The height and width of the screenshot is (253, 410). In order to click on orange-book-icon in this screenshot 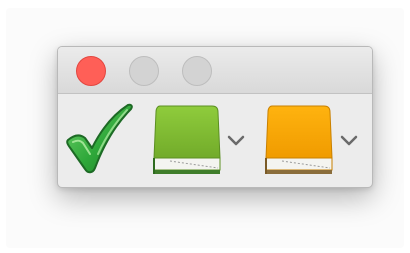, I will do `click(298, 141)`.